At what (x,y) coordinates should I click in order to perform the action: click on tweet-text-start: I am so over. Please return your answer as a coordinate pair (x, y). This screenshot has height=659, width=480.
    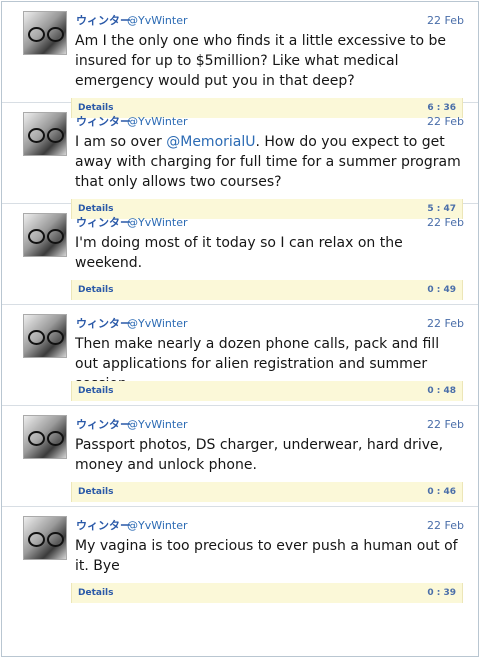
    Looking at the image, I should click on (121, 142).